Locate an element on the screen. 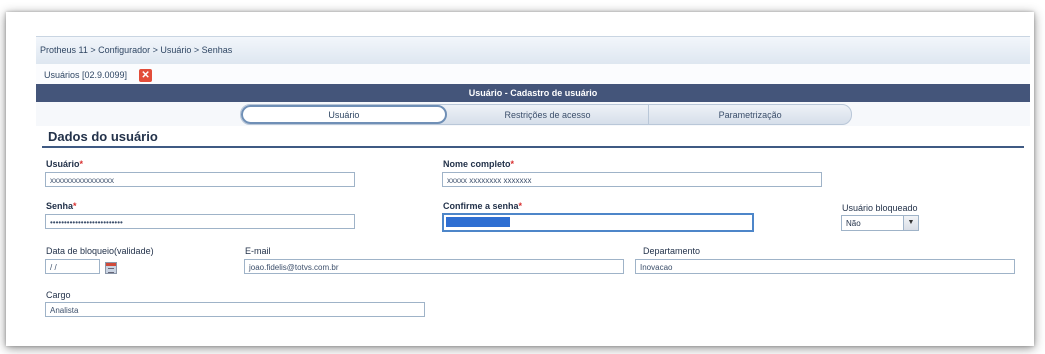 This screenshot has height=354, width=1045. document-tab: Usuários [02.9.0099] ✕ is located at coordinates (98, 75).